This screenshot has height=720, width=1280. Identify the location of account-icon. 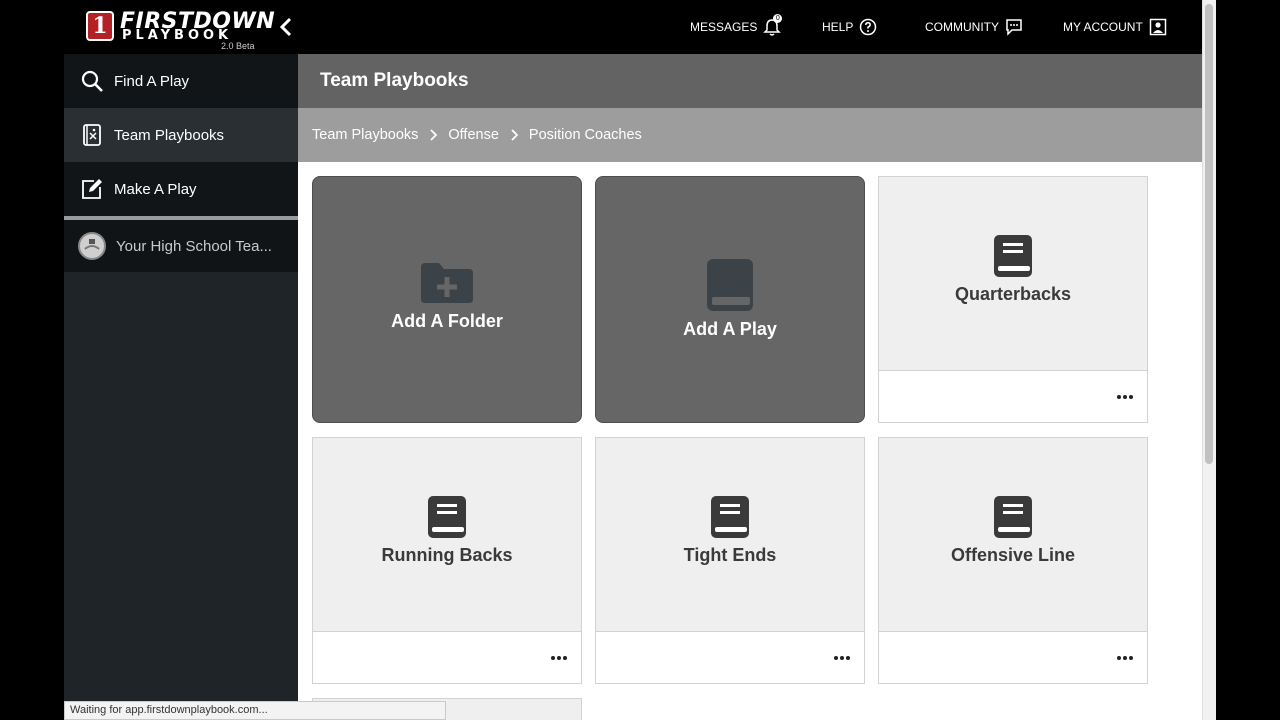
(1158, 27).